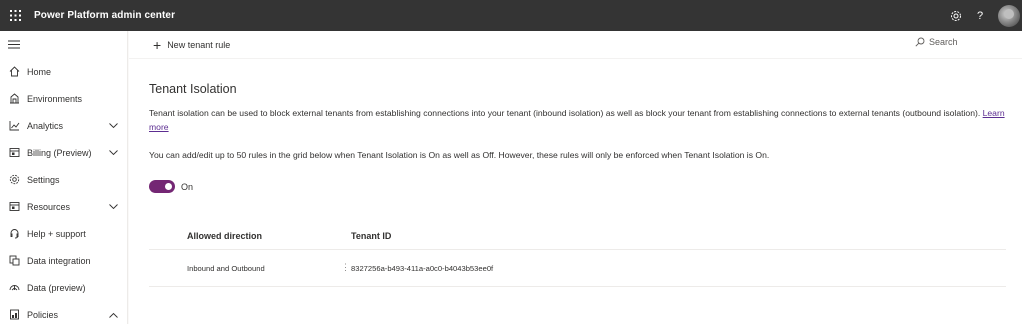  What do you see at coordinates (56, 287) in the screenshot?
I see `sidebar-item-label: Data (preview)` at bounding box center [56, 287].